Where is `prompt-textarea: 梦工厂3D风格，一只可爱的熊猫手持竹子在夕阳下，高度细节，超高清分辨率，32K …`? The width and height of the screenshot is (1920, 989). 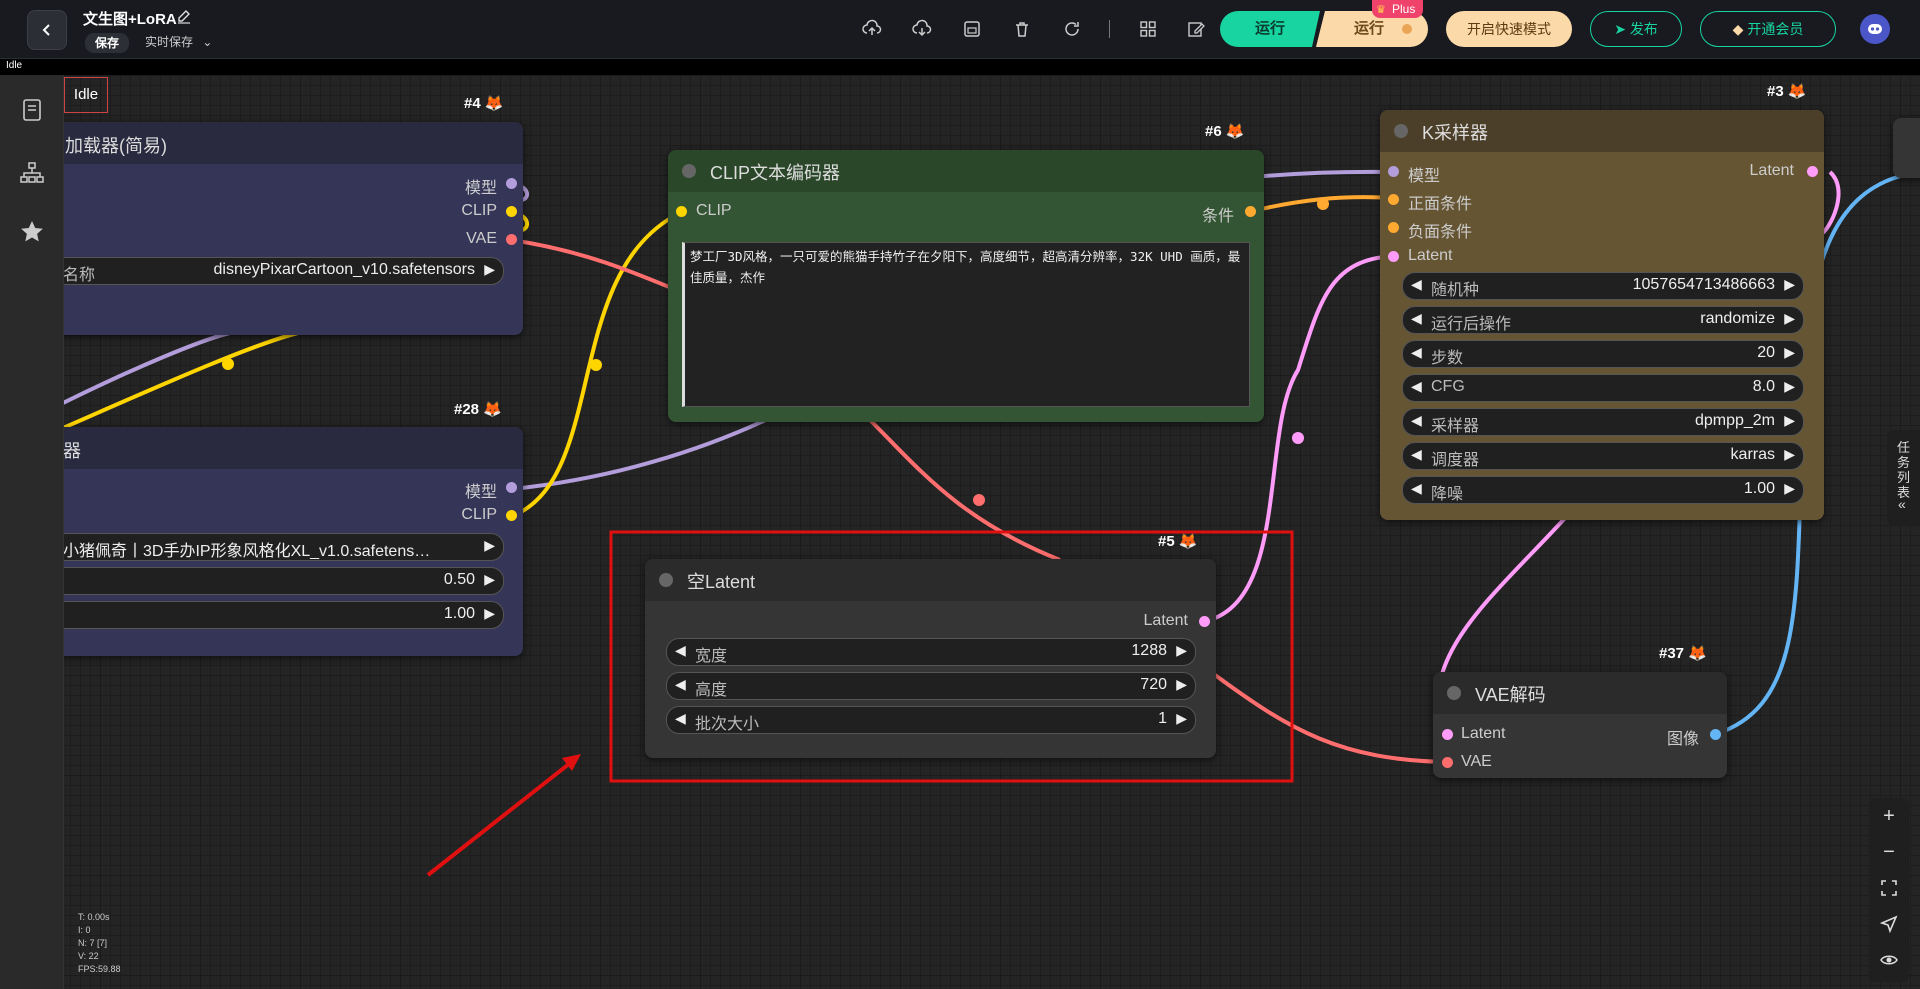 prompt-textarea: 梦工厂3D风格，一只可爱的熊猫手持竹子在夕阳下，高度细节，超高清分辨率，32K … is located at coordinates (966, 324).